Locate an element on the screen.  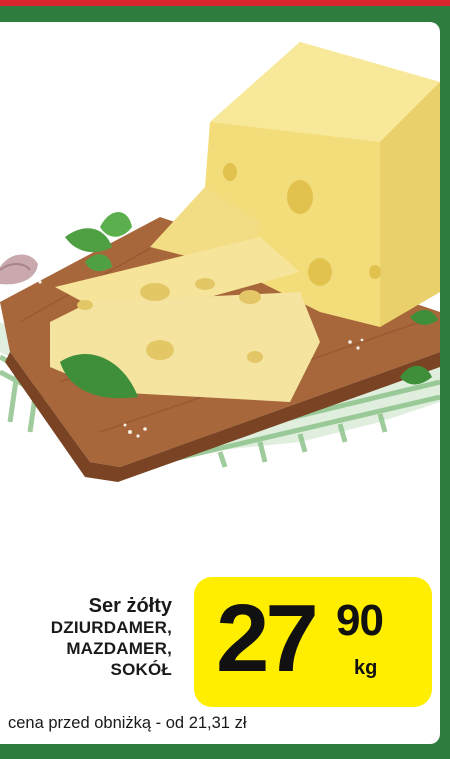
product-name-line2: DZIURDAMER, is located at coordinates (111, 627).